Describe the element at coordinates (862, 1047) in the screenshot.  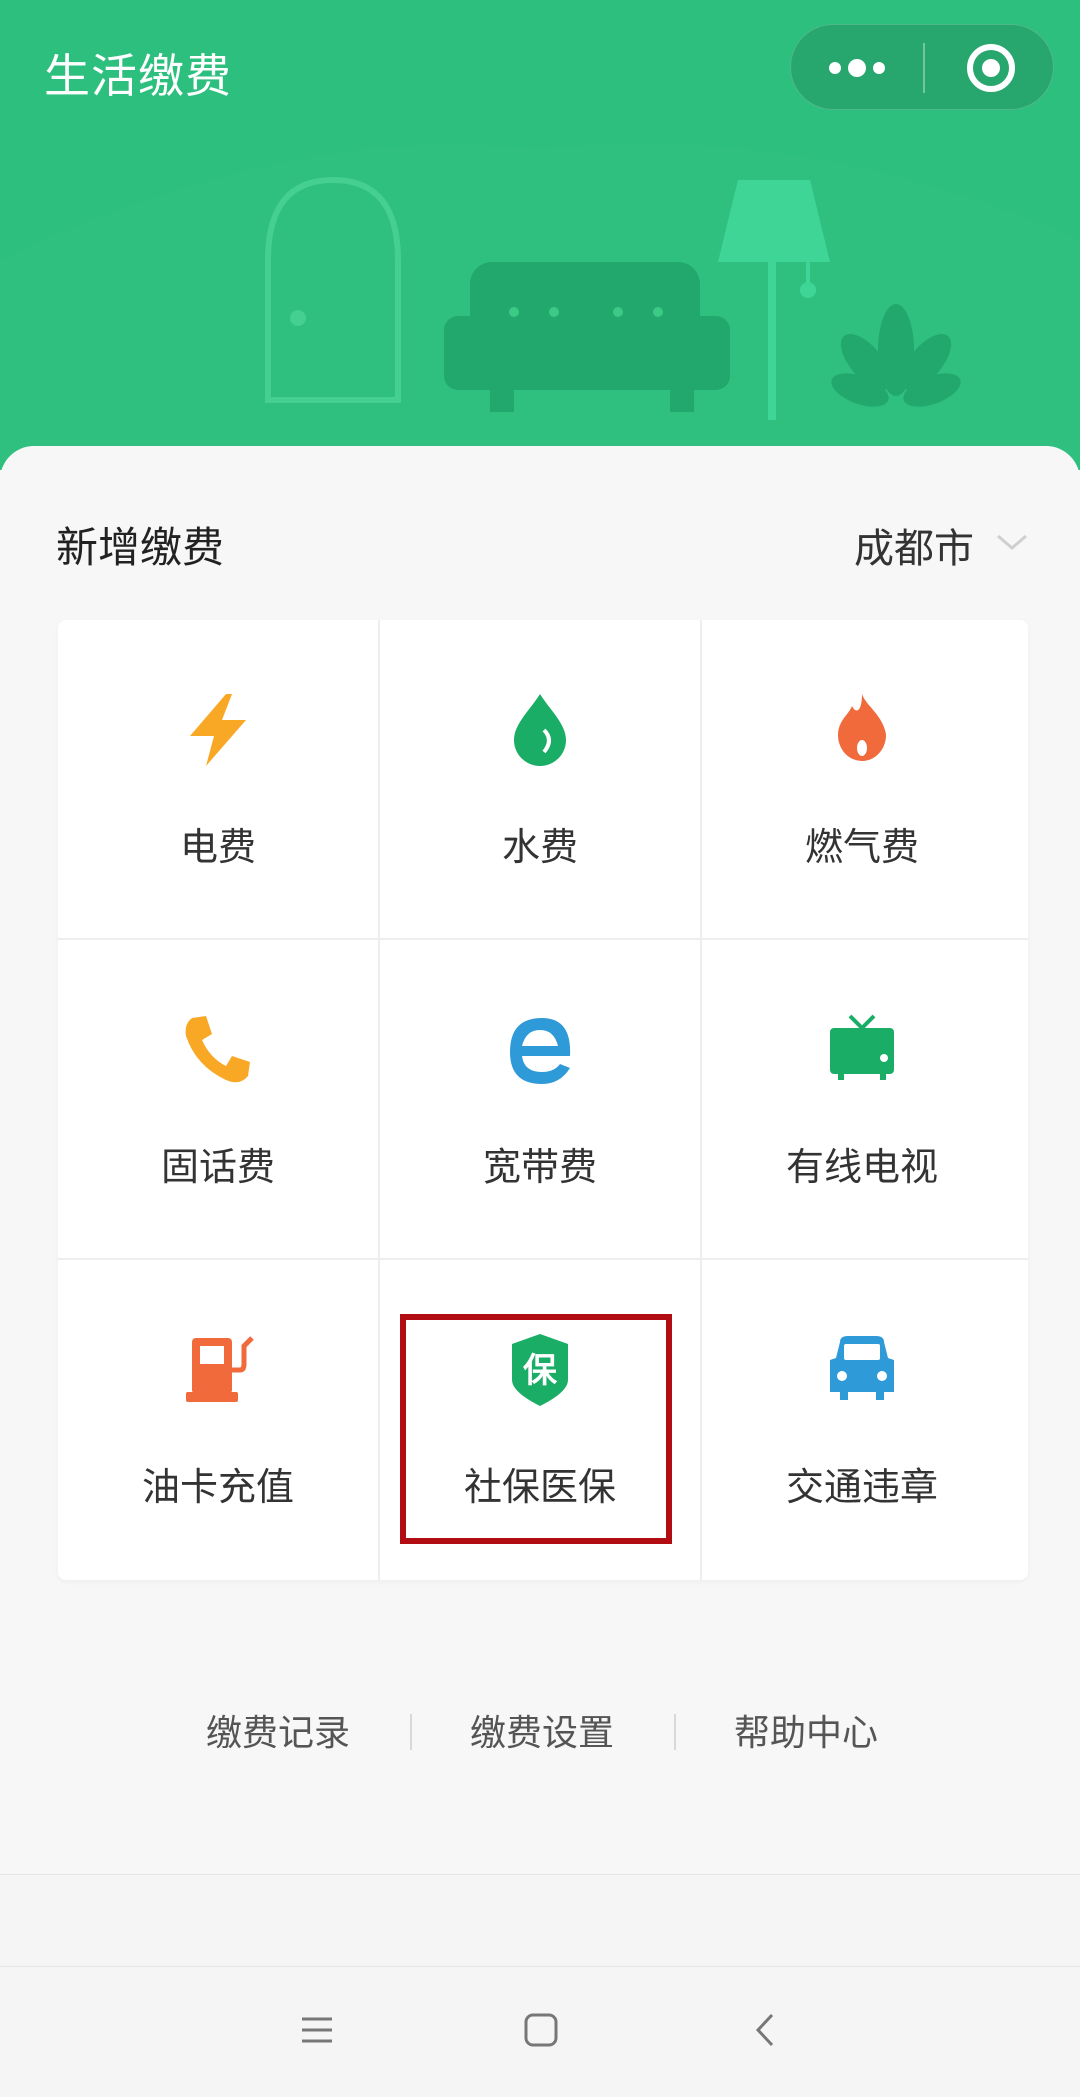
I see `tv-icon` at that location.